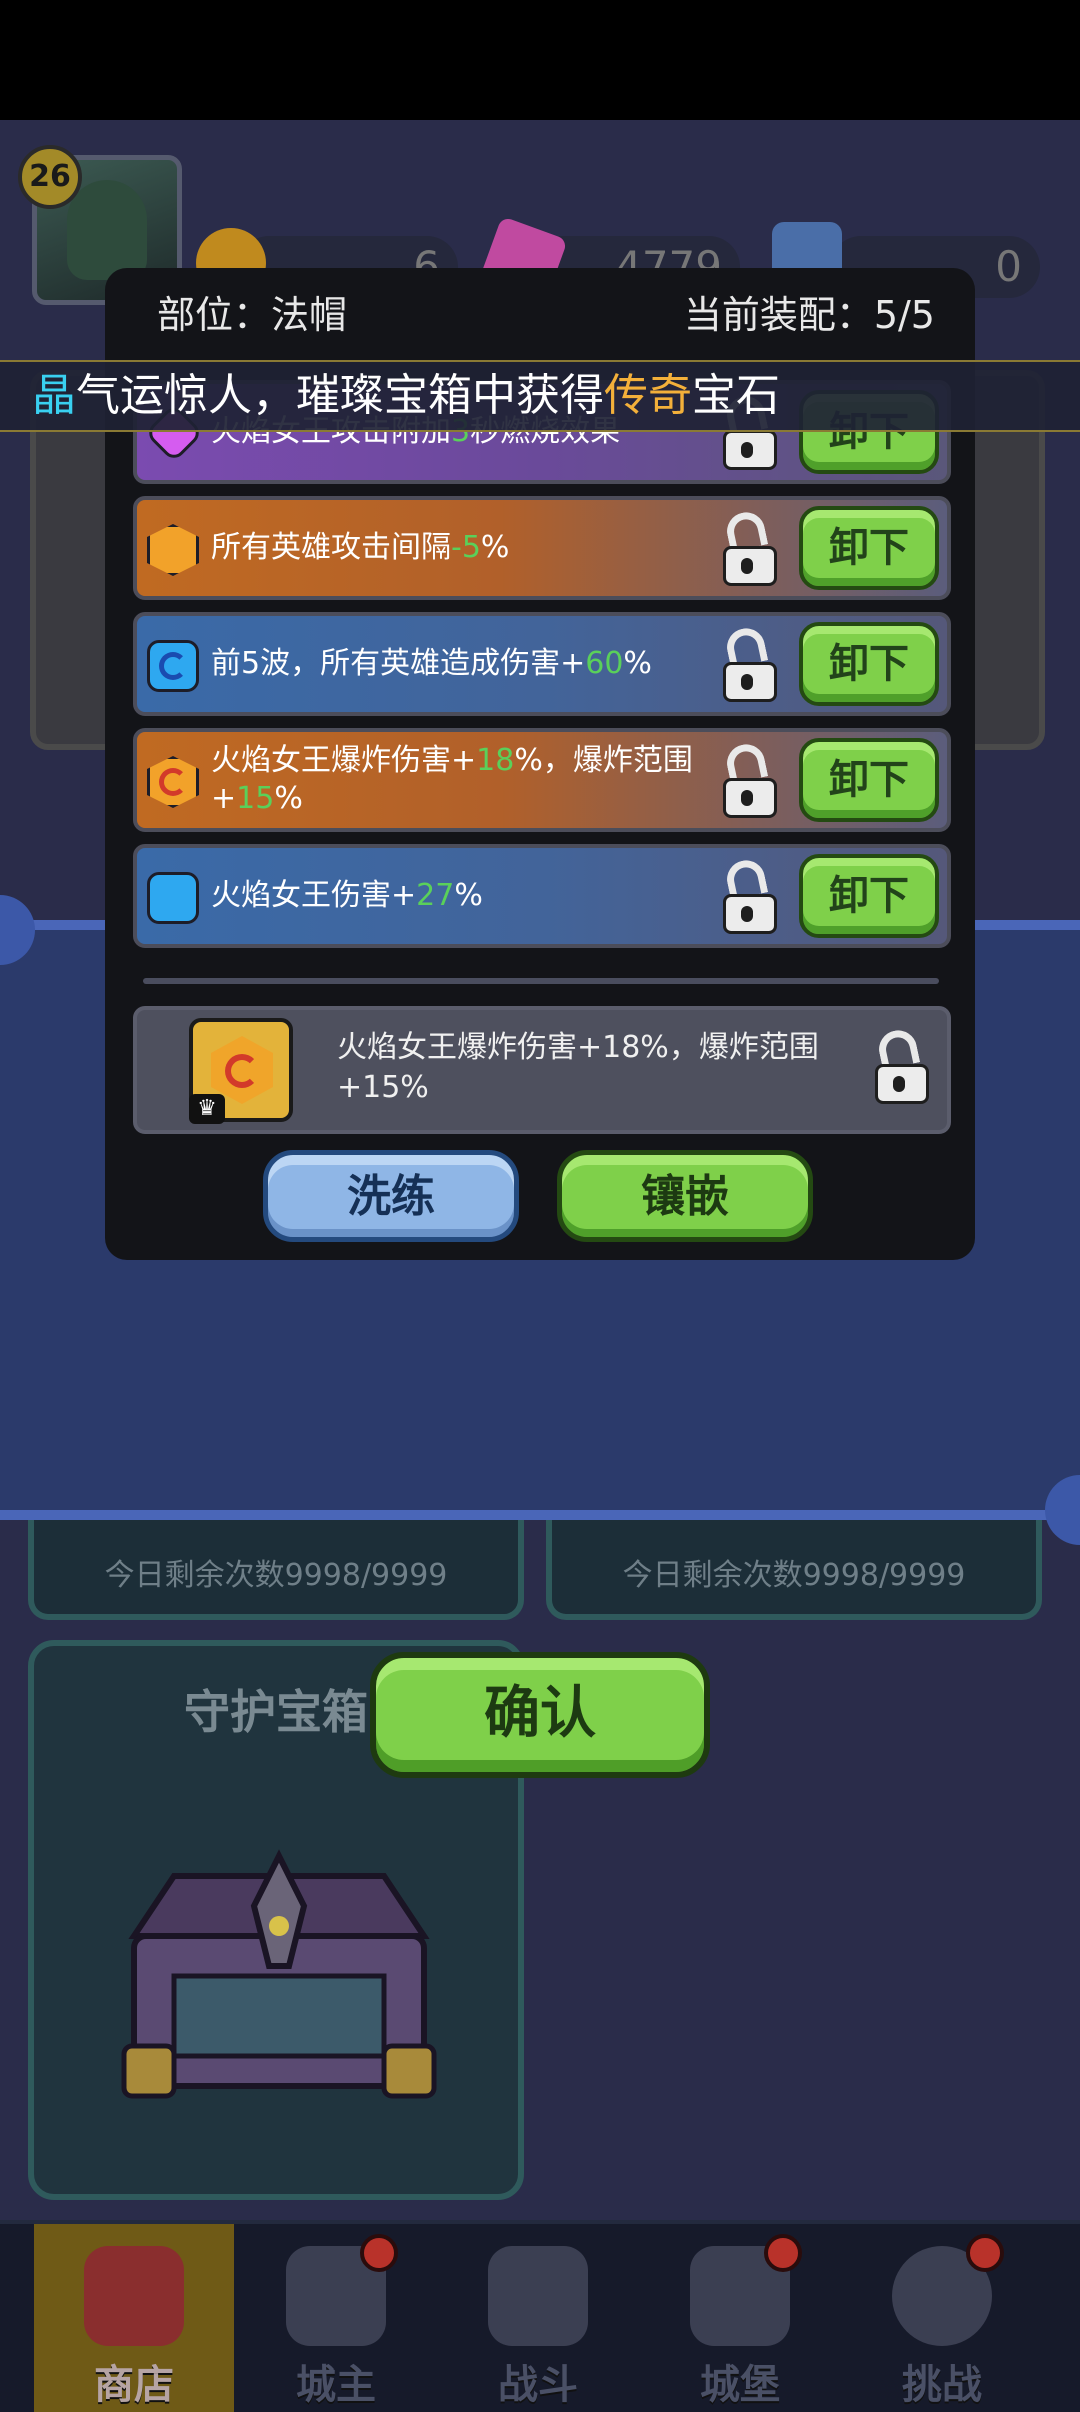 The image size is (1080, 2412). I want to click on treasure-chest-icon, so click(279, 1974).